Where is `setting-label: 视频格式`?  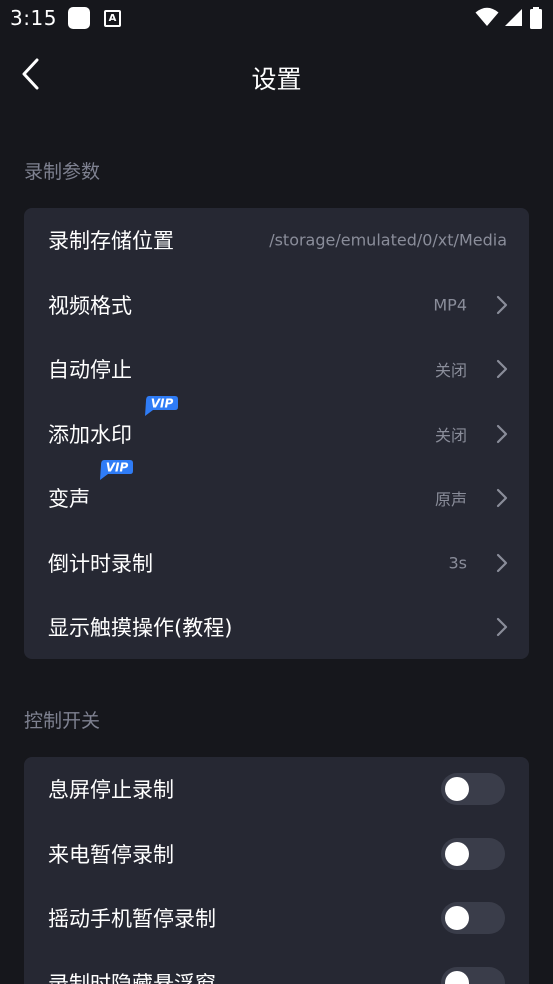 setting-label: 视频格式 is located at coordinates (90, 305).